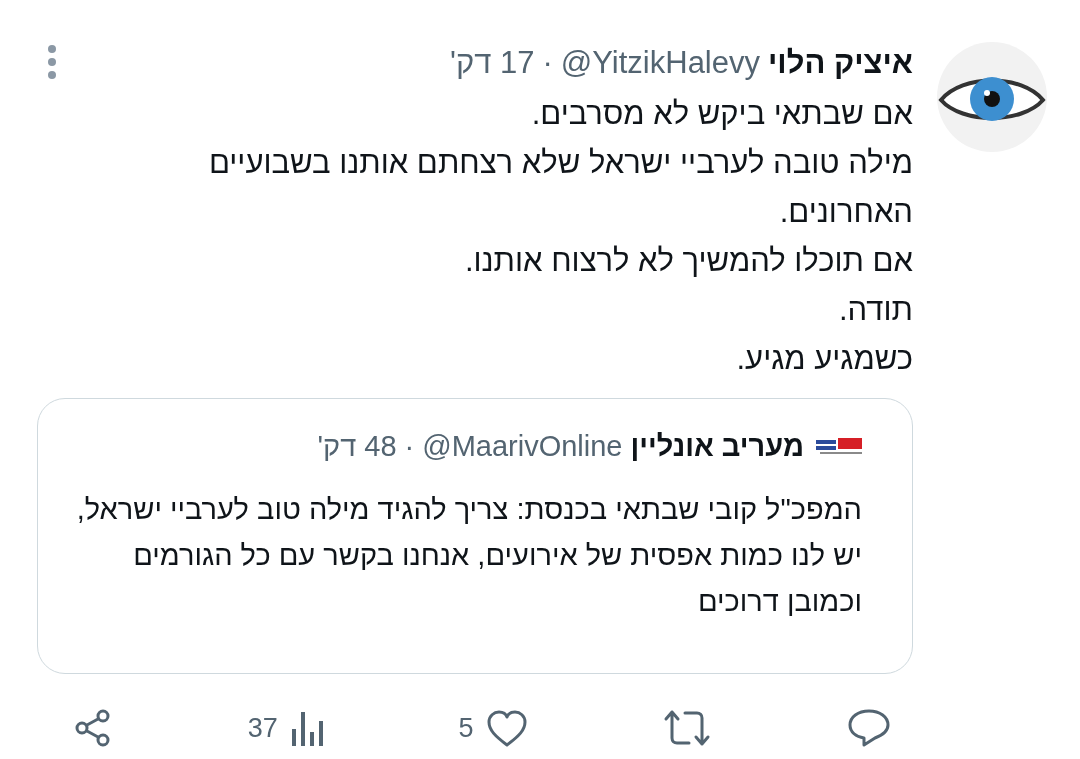 The height and width of the screenshot is (759, 1080). I want to click on heart-icon, so click(506, 727).